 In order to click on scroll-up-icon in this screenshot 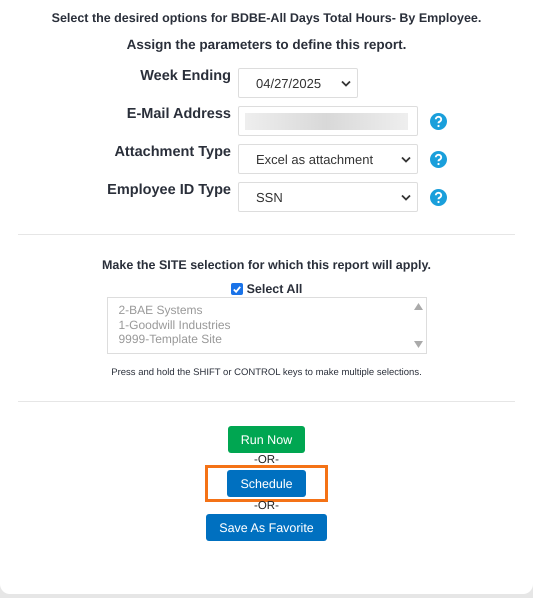, I will do `click(418, 306)`.